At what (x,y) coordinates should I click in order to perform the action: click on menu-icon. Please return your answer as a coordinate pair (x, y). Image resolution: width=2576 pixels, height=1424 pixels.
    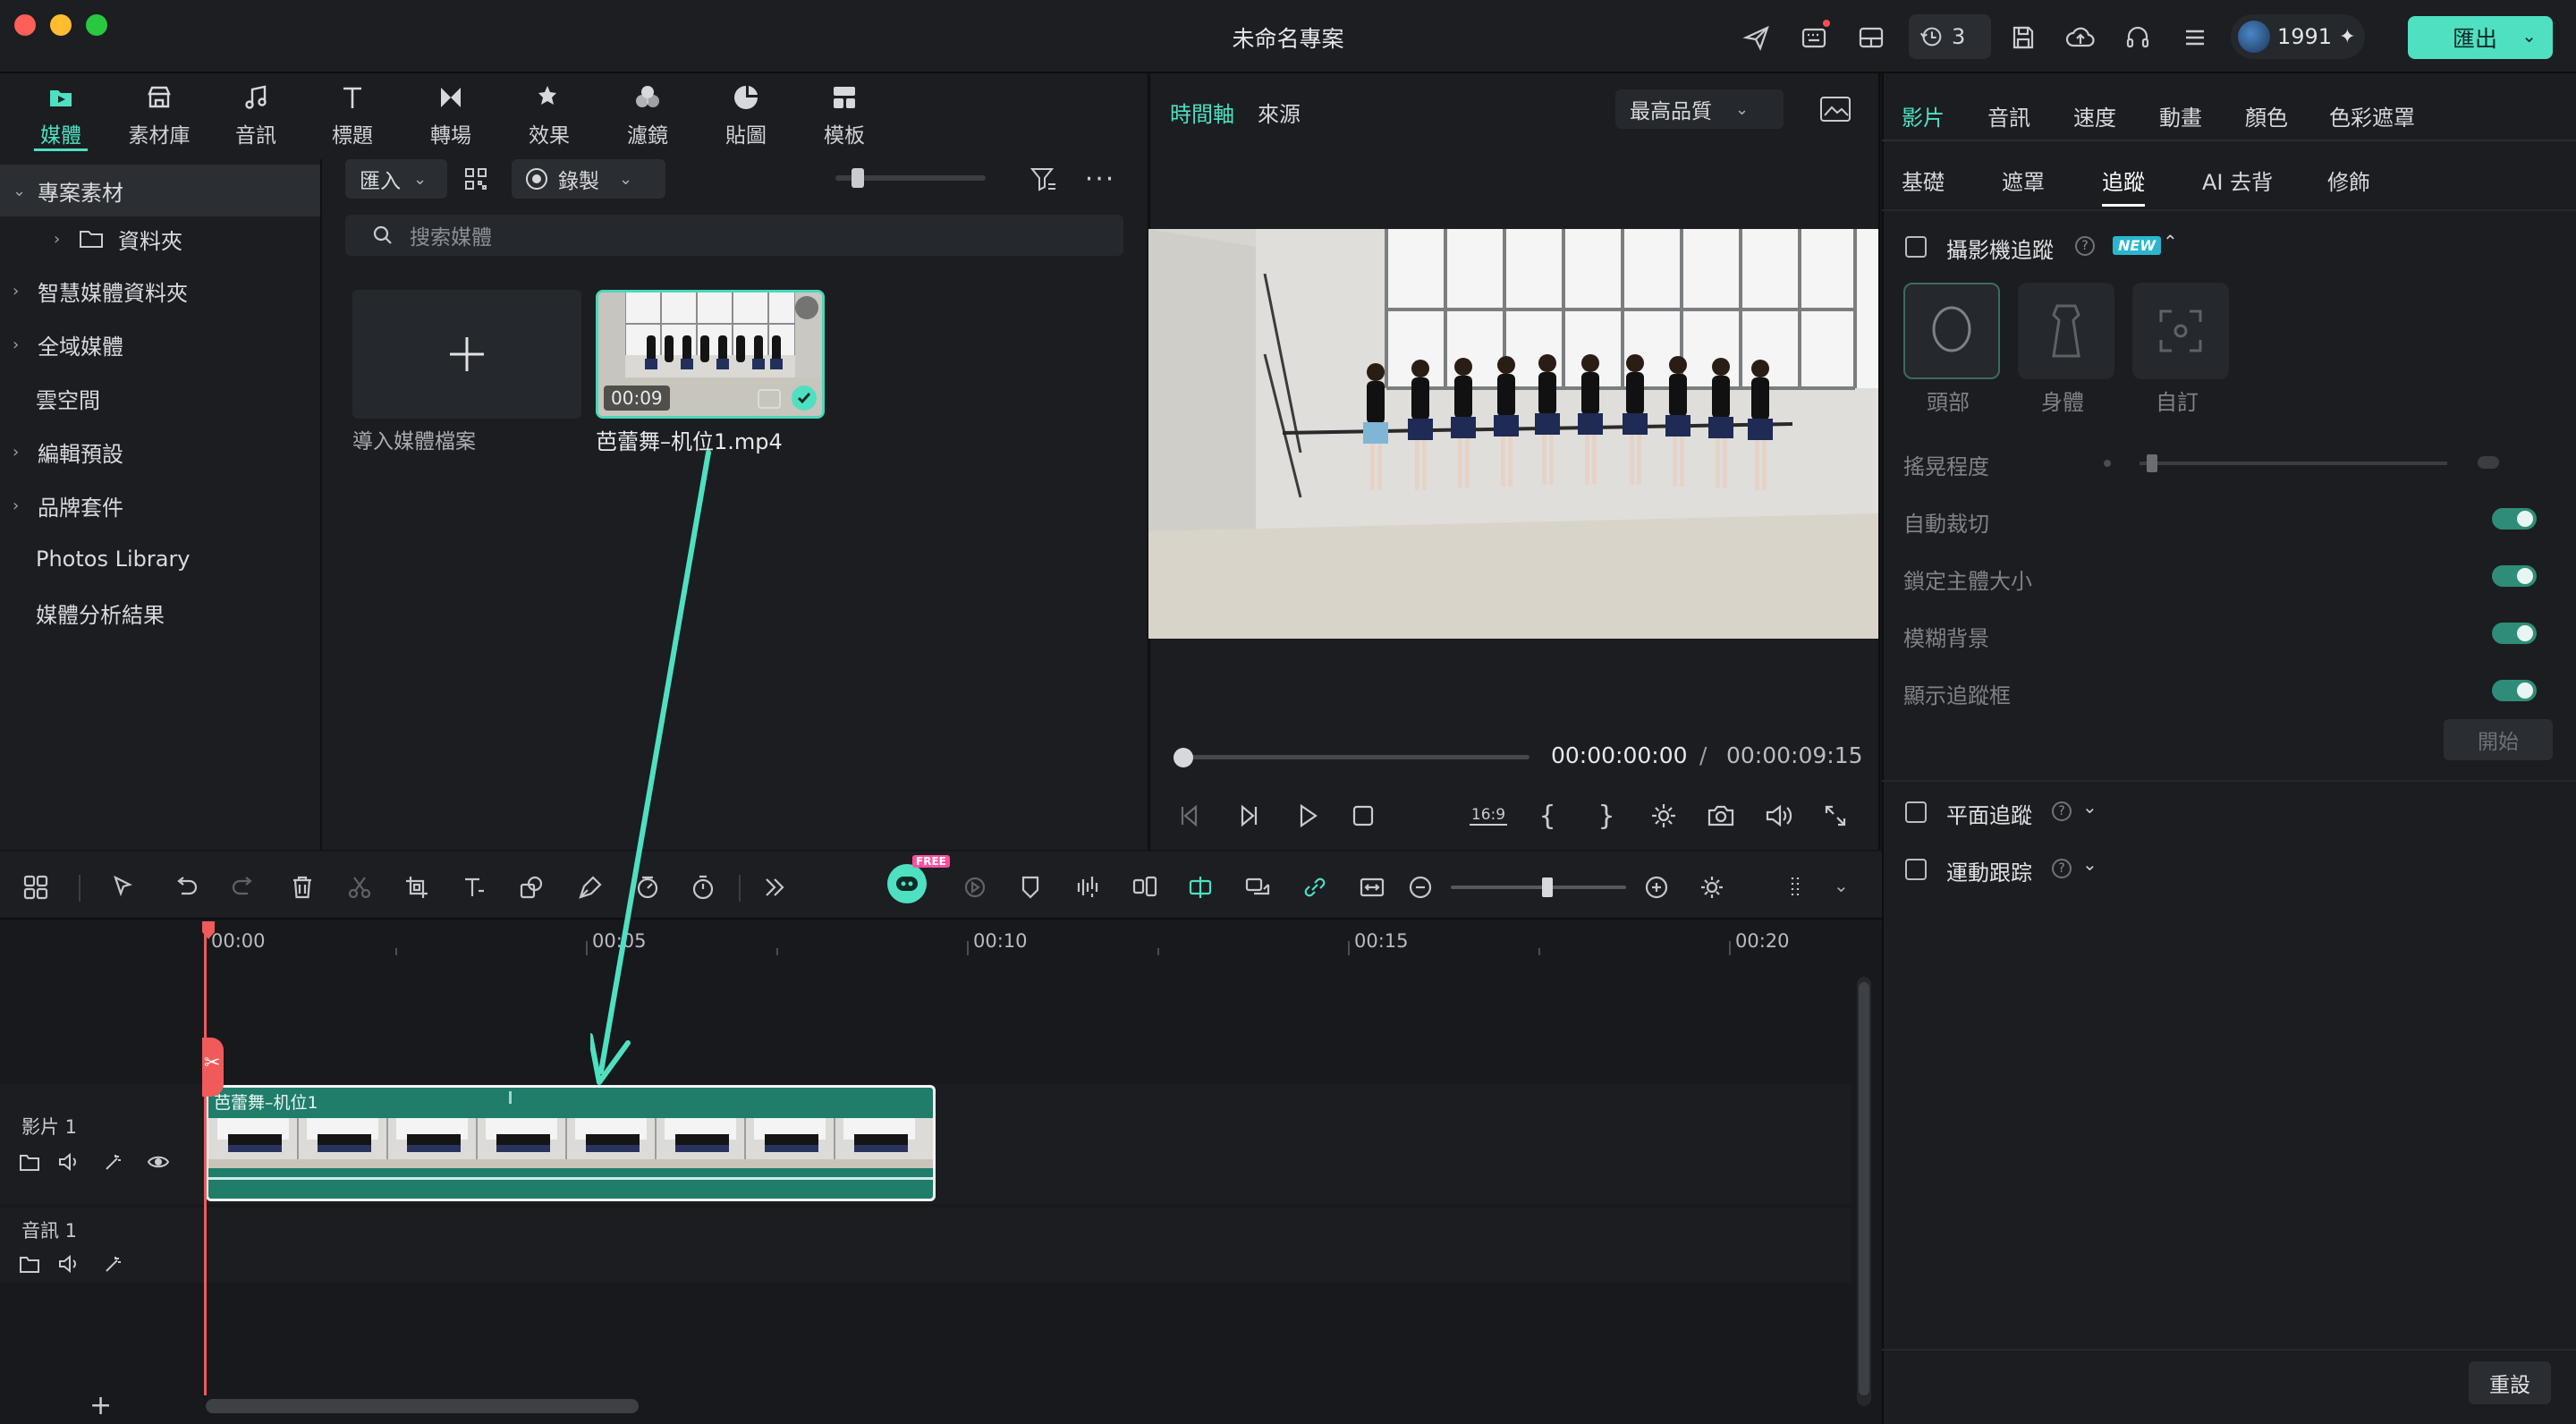
    Looking at the image, I should click on (2195, 37).